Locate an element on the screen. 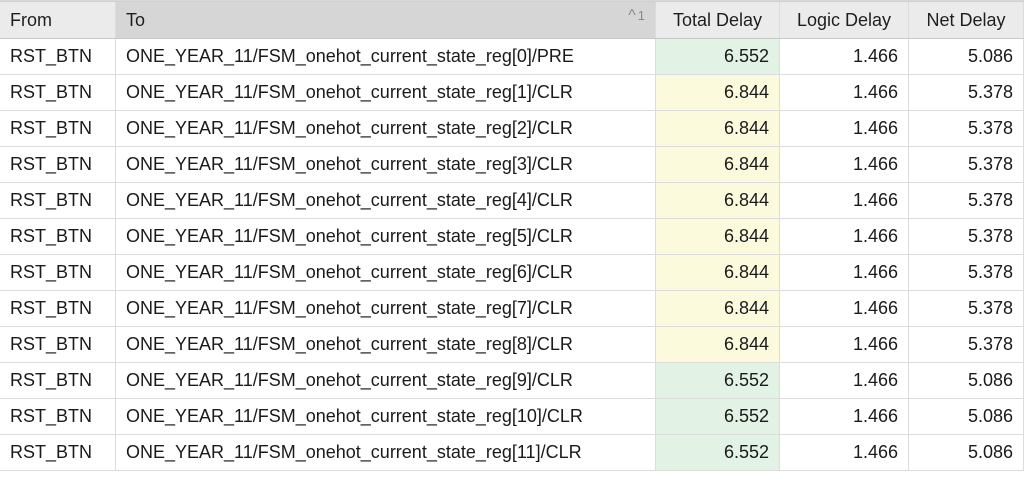 Image resolution: width=1024 pixels, height=481 pixels. column-header-total-delay-label: Total Delay is located at coordinates (717, 19).